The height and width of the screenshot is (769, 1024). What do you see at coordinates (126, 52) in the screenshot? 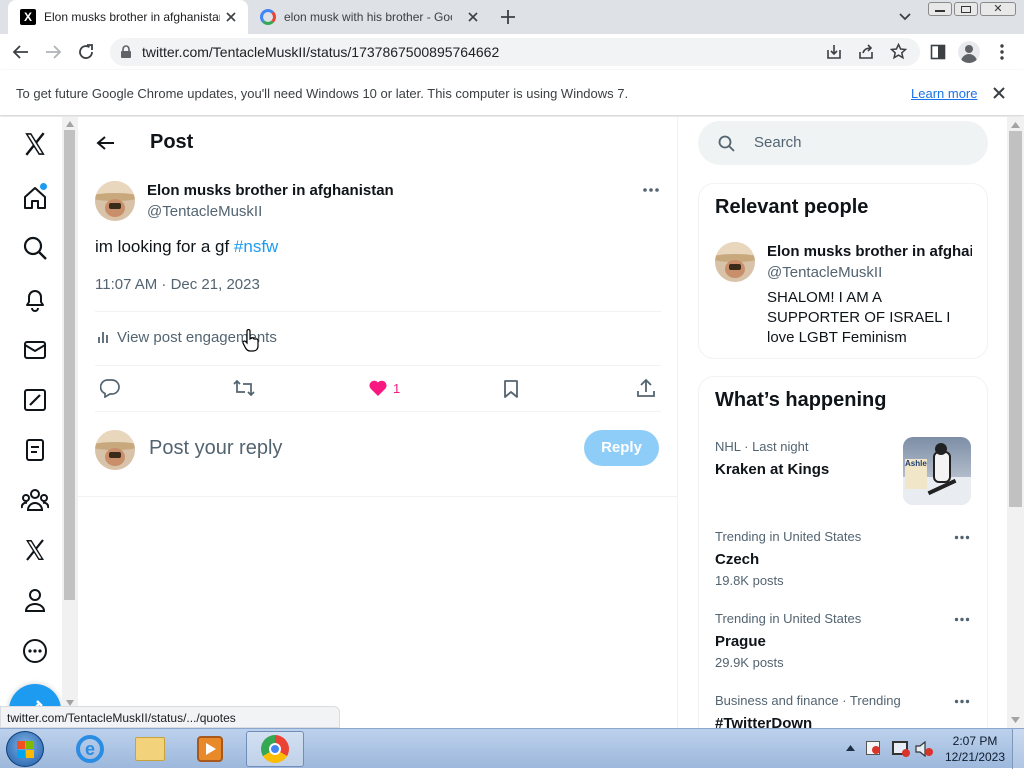
I see `lock-icon` at bounding box center [126, 52].